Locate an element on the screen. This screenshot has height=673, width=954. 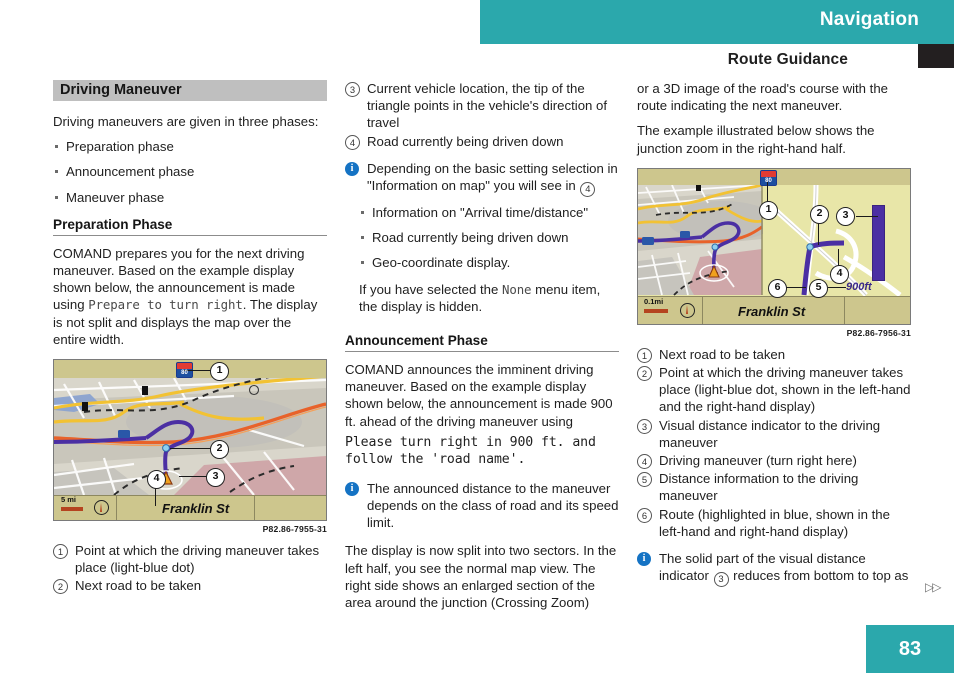
legend-text: Road currently being driven down is located at coordinates (465, 141).